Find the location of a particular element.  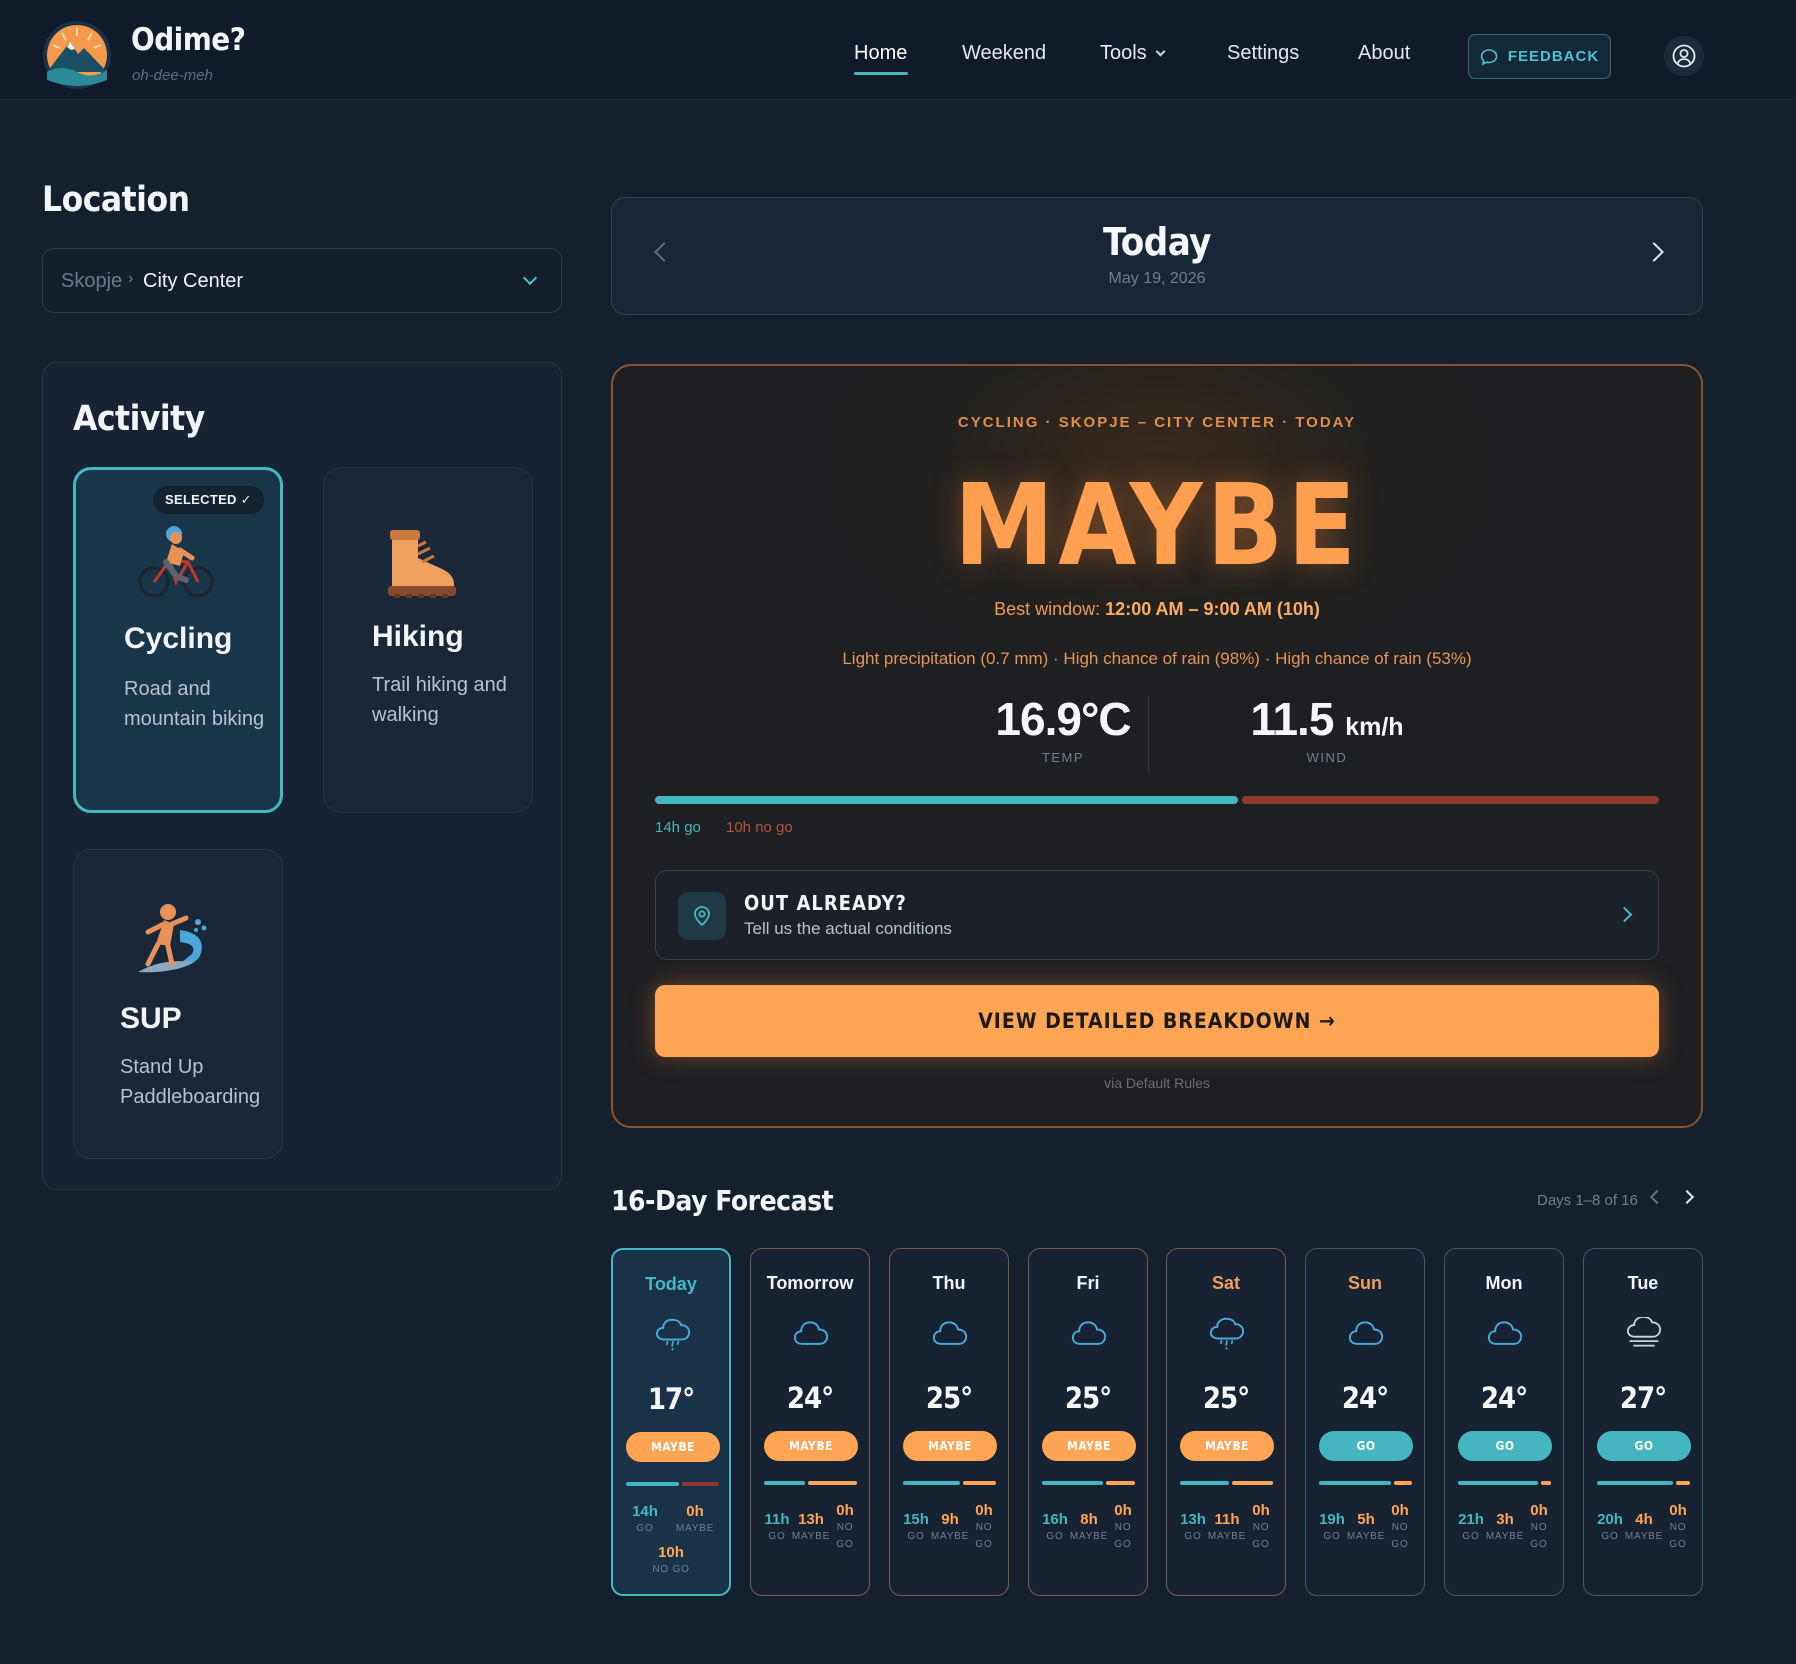

activity-card-sup: SUP Stand Up Paddleboarding is located at coordinates (178, 1004).